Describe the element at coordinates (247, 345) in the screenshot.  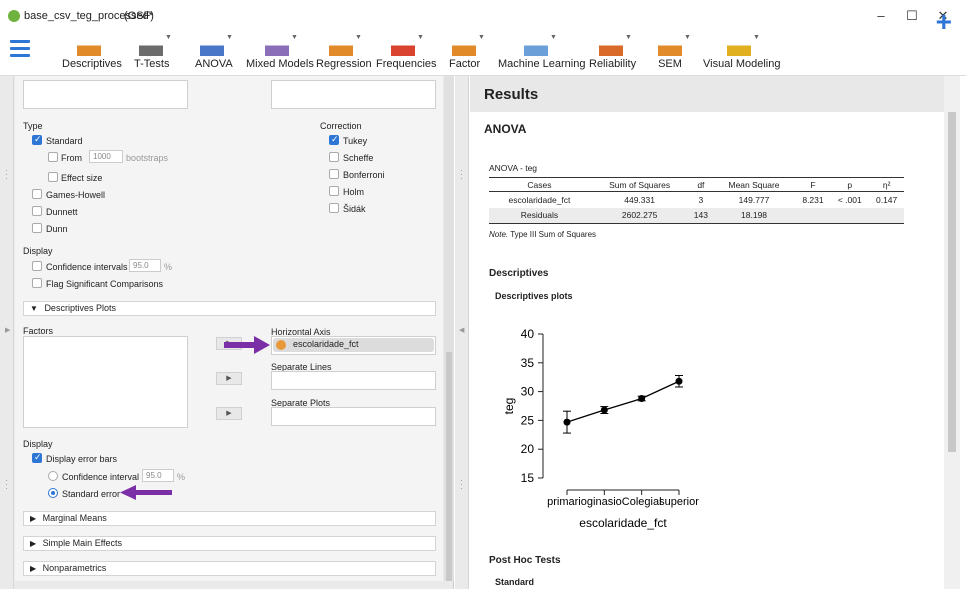
I see `annotation-arrow-right` at that location.